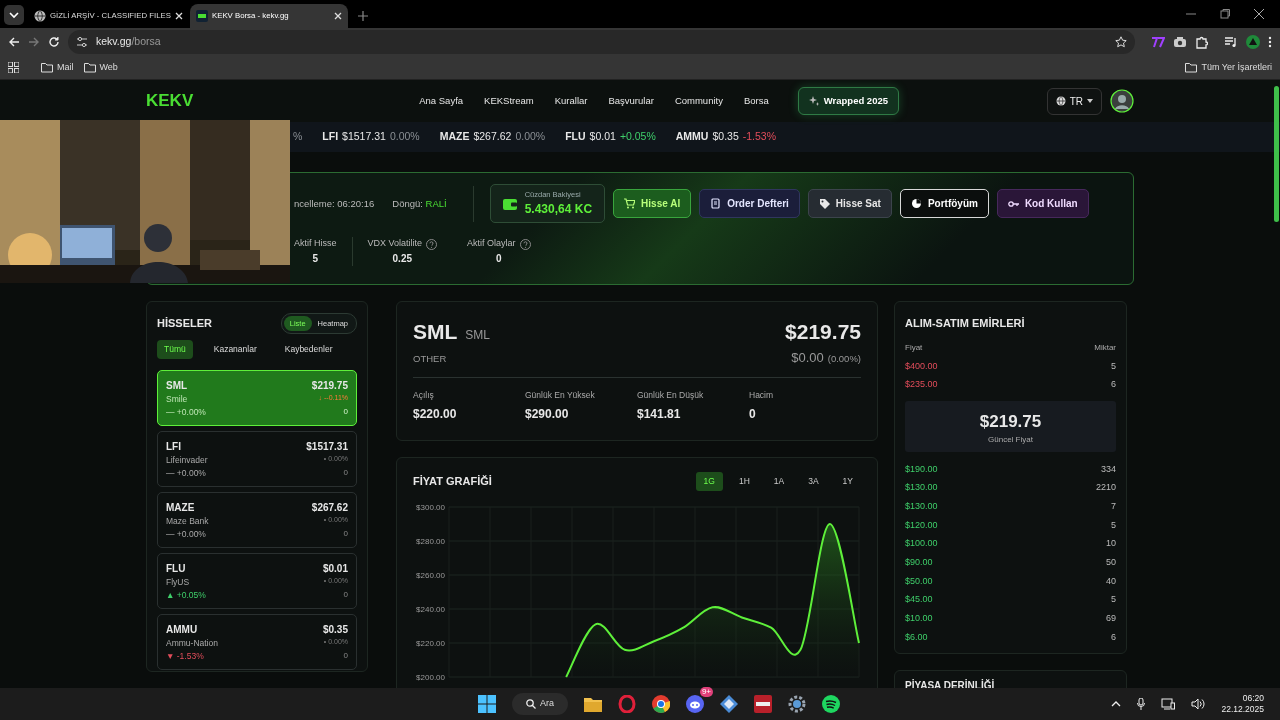 This screenshot has width=1280, height=720. Describe the element at coordinates (631, 101) in the screenshot. I see `nav-link: Başvurular` at that location.